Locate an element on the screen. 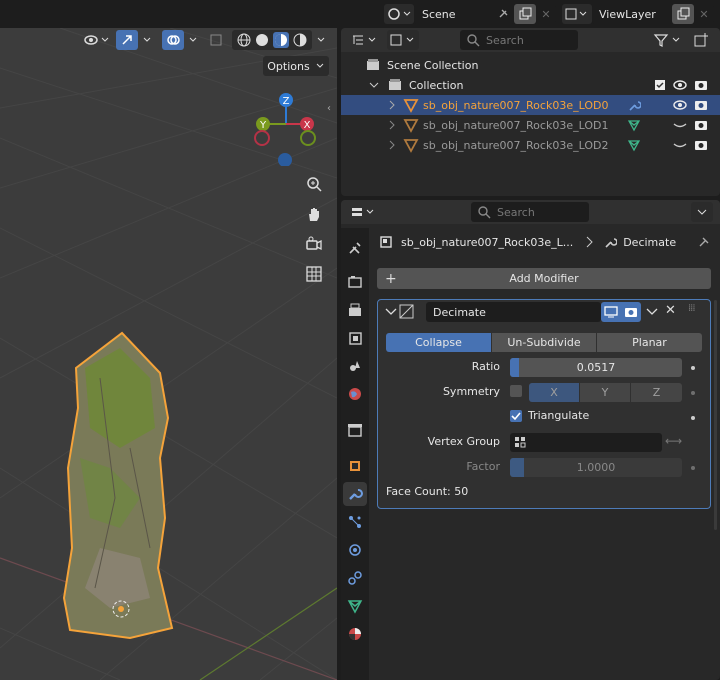 The height and width of the screenshot is (680, 720). tab-output is located at coordinates (355, 310).